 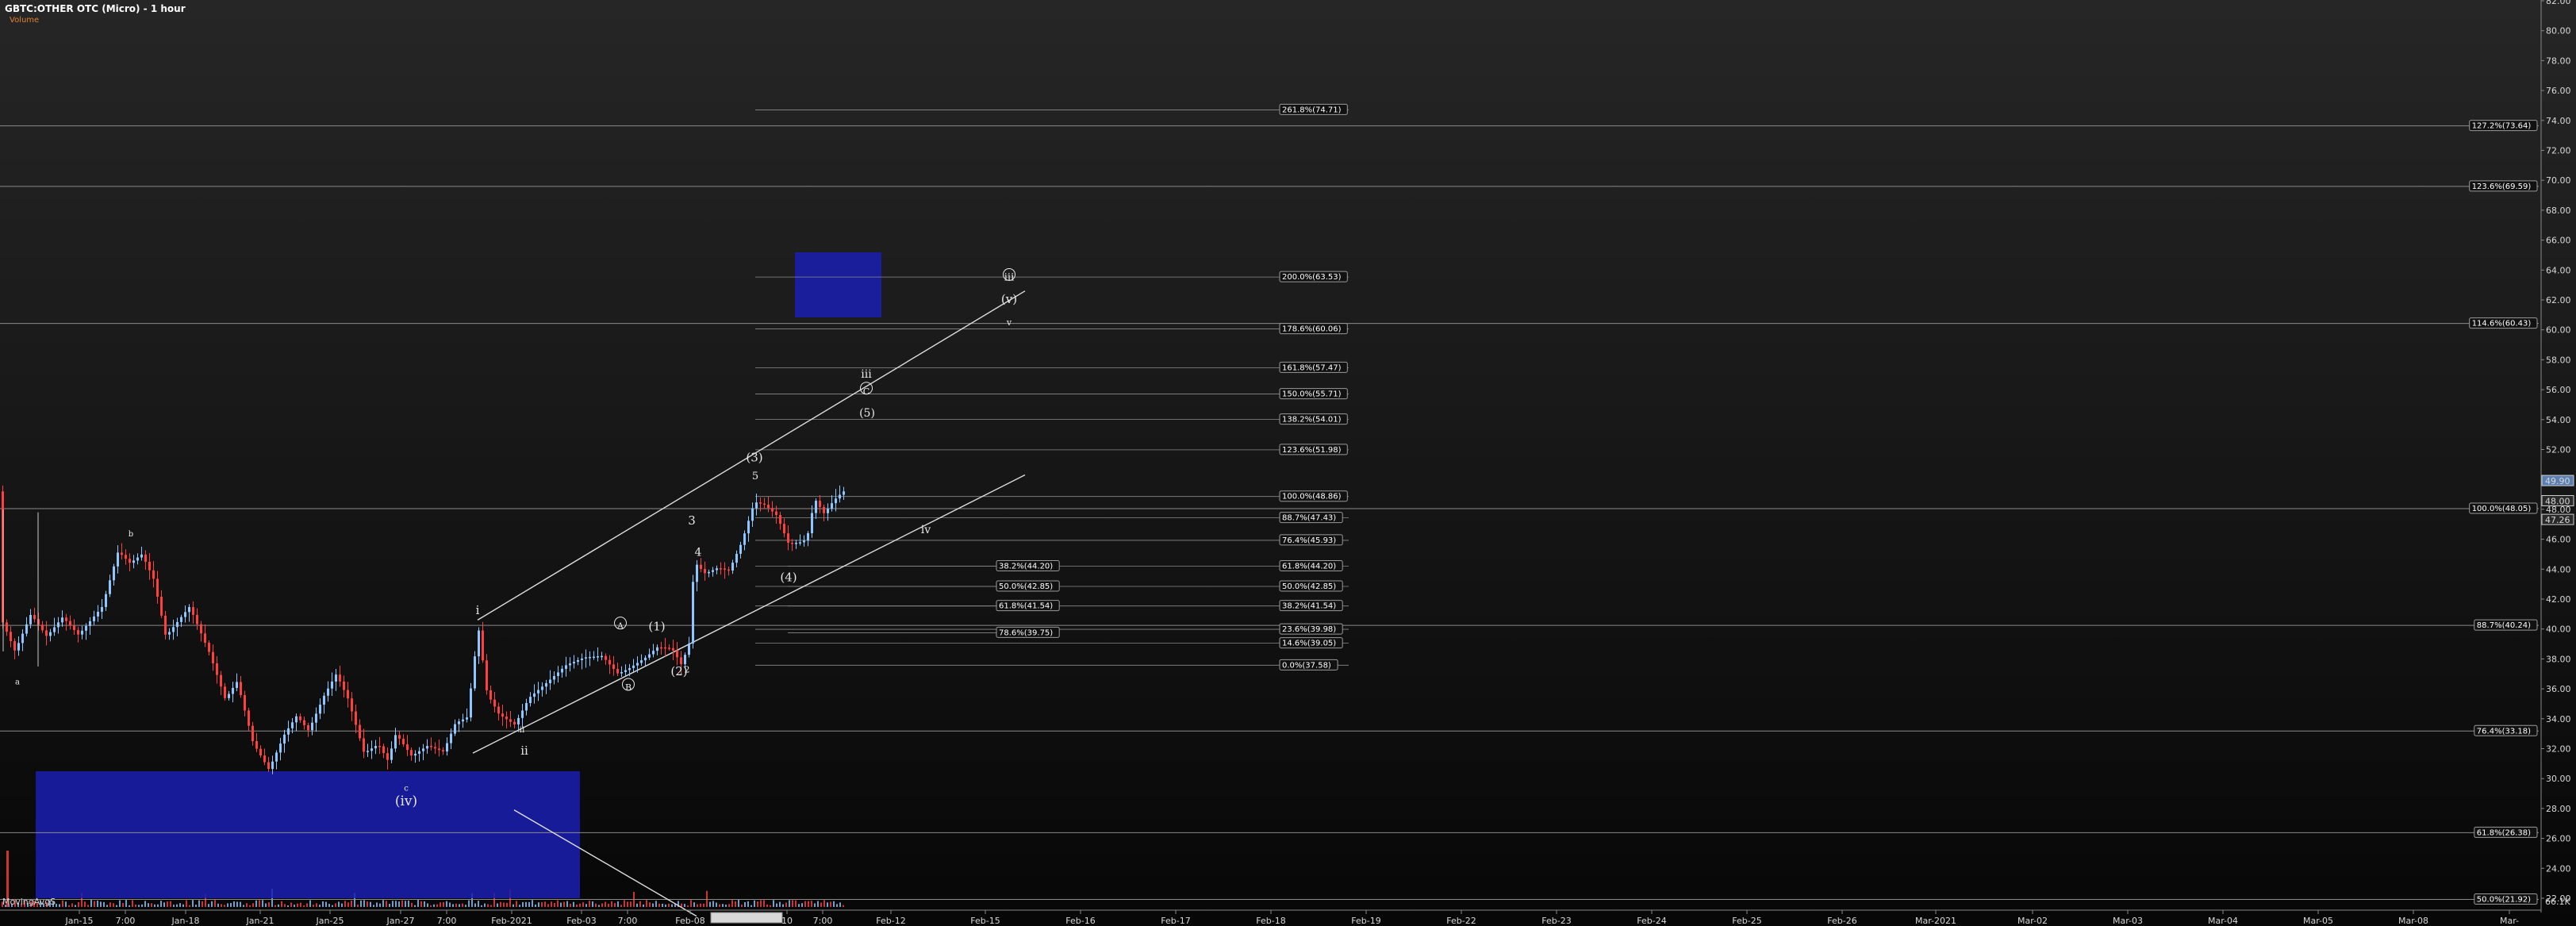 What do you see at coordinates (2558, 390) in the screenshot?
I see `y-tick-label-17: 56.00` at bounding box center [2558, 390].